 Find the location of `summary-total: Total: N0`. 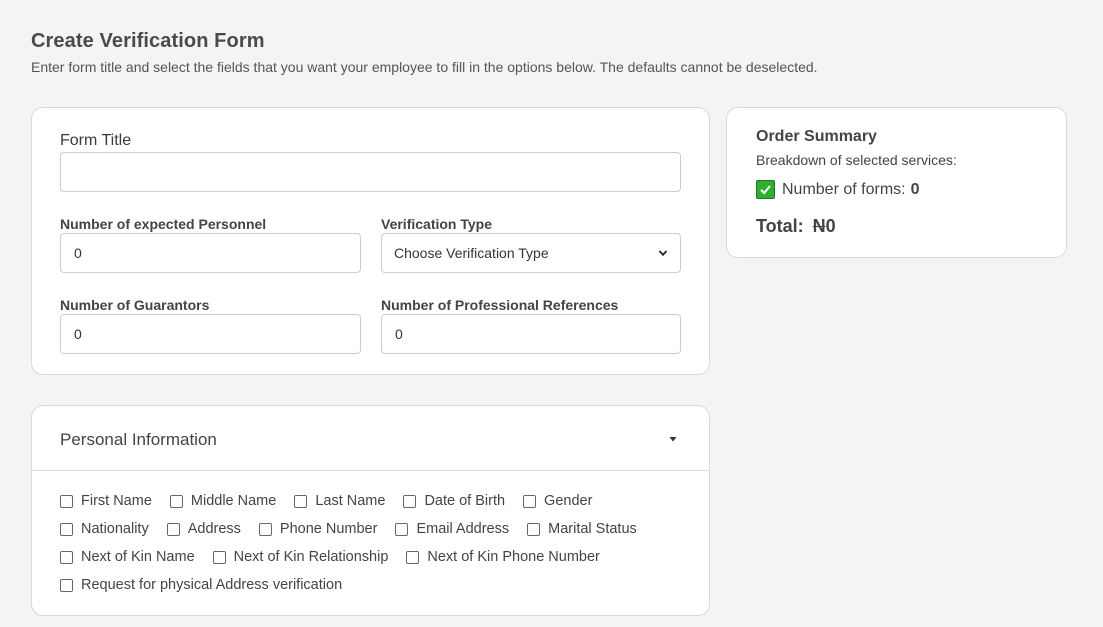

summary-total: Total: N0 is located at coordinates (796, 226).